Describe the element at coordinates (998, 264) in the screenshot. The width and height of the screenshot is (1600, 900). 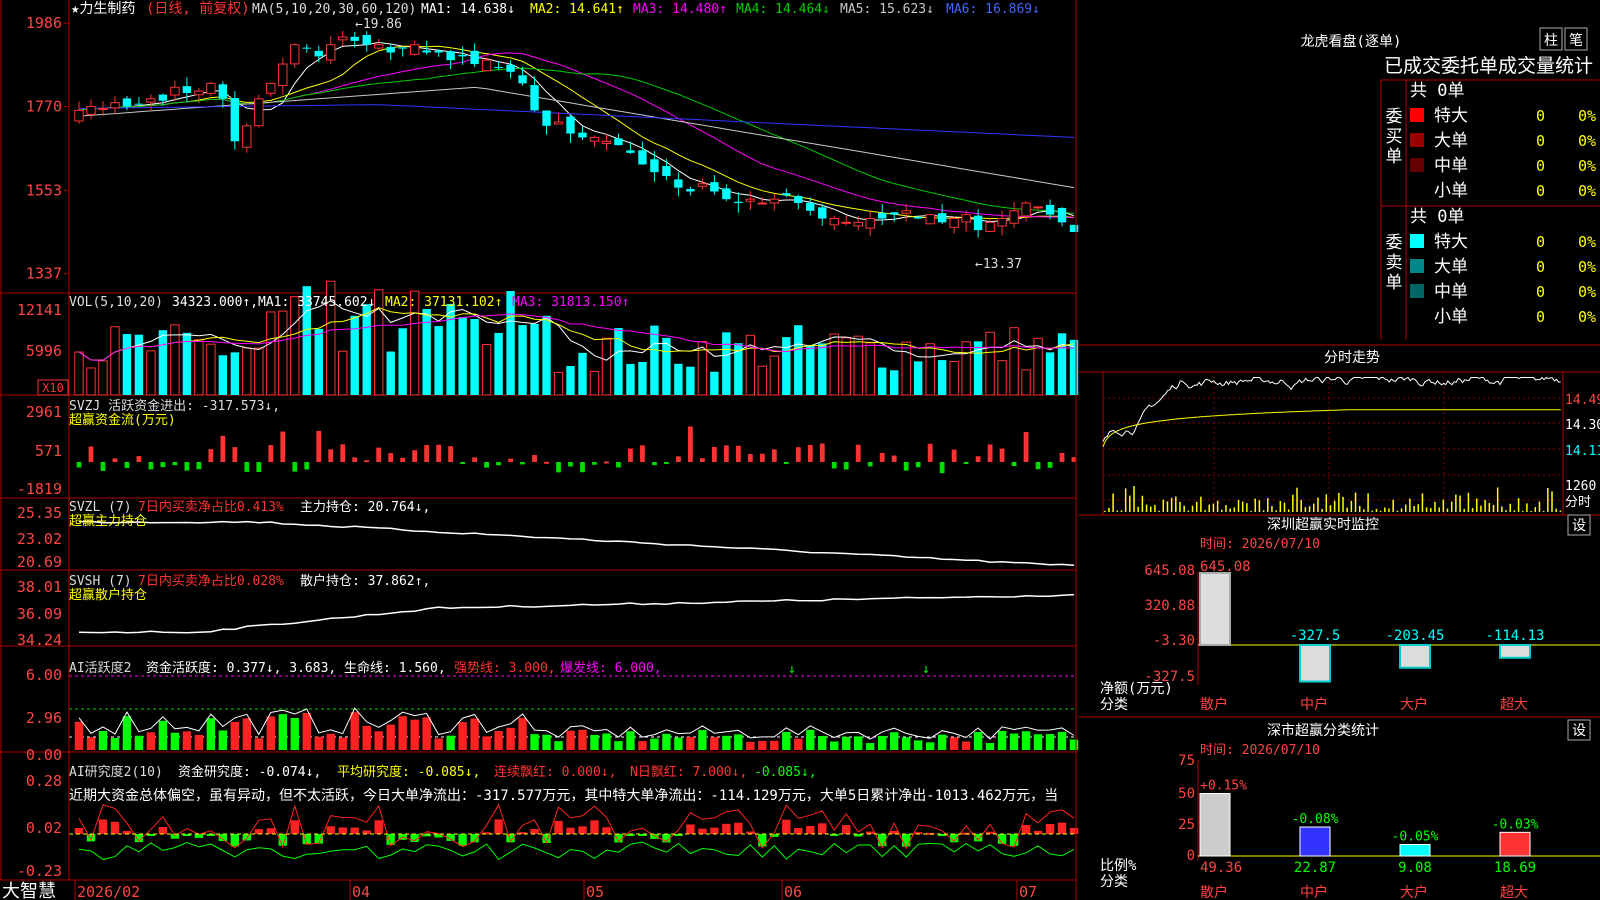
I see `low-label: ←13.37` at that location.